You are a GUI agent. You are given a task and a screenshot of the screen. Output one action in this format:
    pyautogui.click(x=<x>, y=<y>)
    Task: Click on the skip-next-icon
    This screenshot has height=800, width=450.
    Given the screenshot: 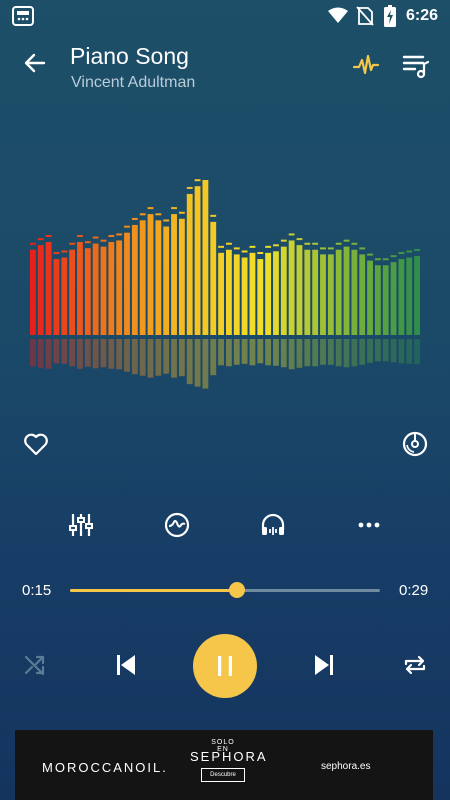 What is the action you would take?
    pyautogui.click(x=324, y=665)
    